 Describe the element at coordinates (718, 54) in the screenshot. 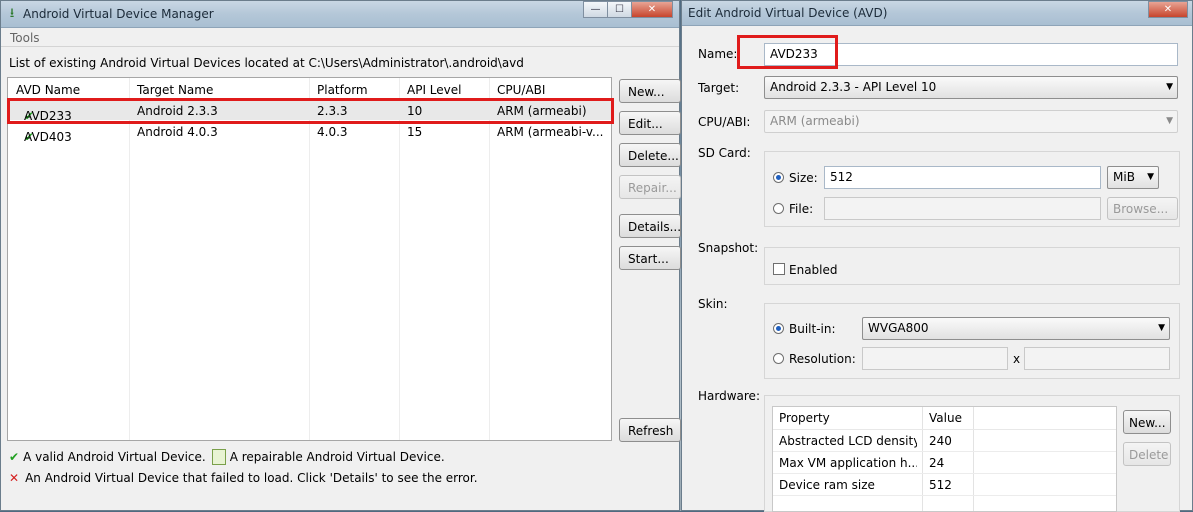

I see `name-label: Name:` at that location.